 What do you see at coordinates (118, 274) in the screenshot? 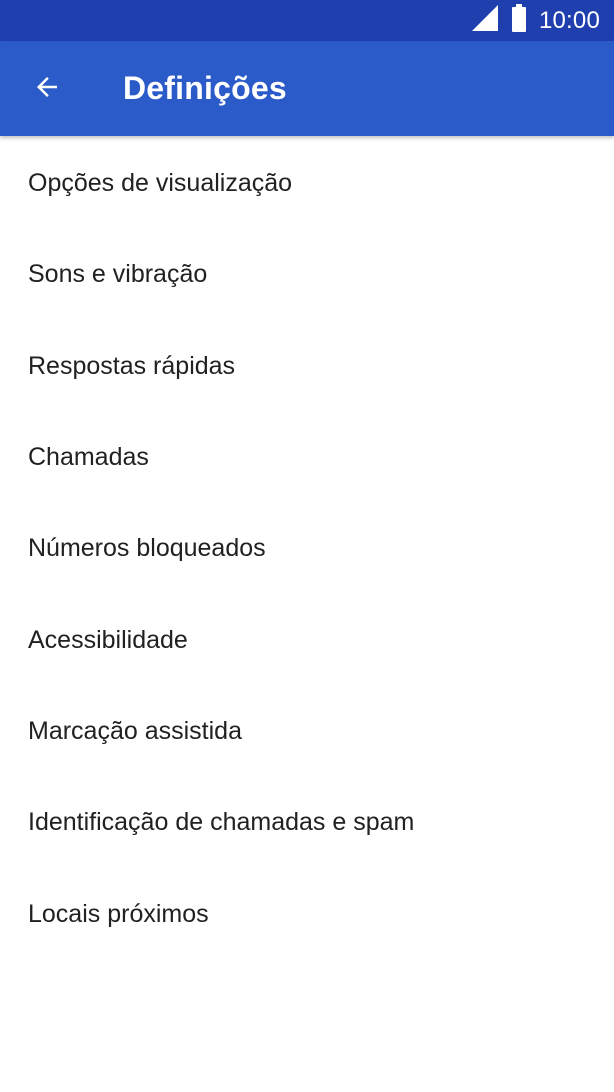
I see `settings-item-label: Sons e vibração` at bounding box center [118, 274].